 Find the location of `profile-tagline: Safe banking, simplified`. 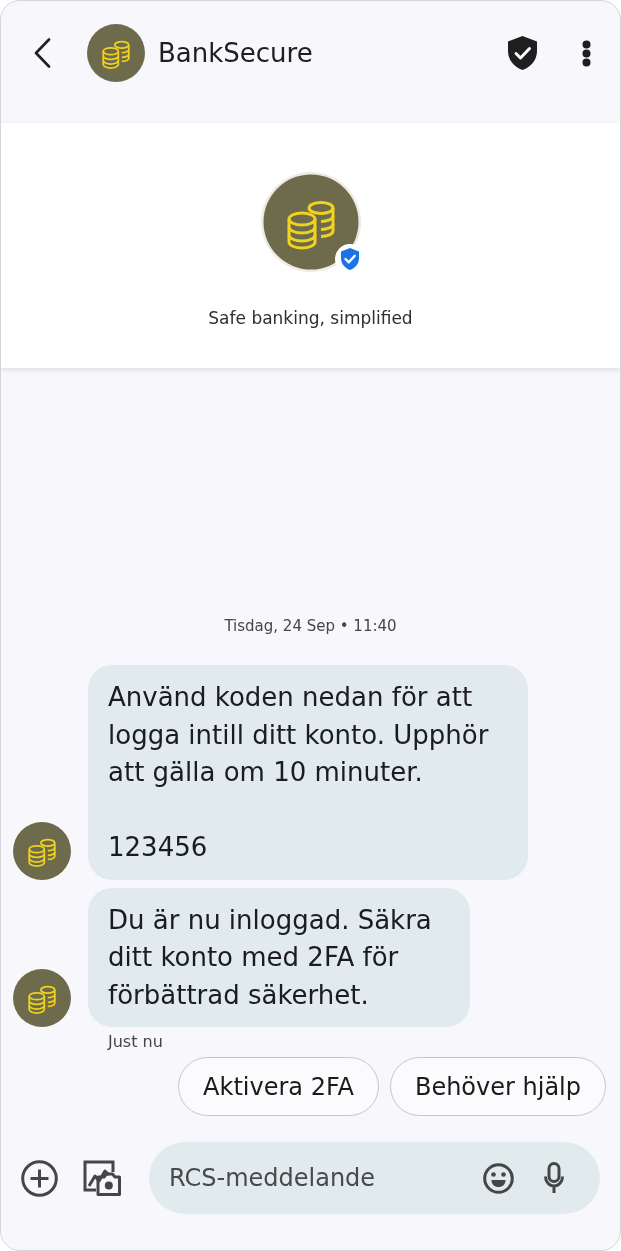

profile-tagline: Safe banking, simplified is located at coordinates (310, 318).